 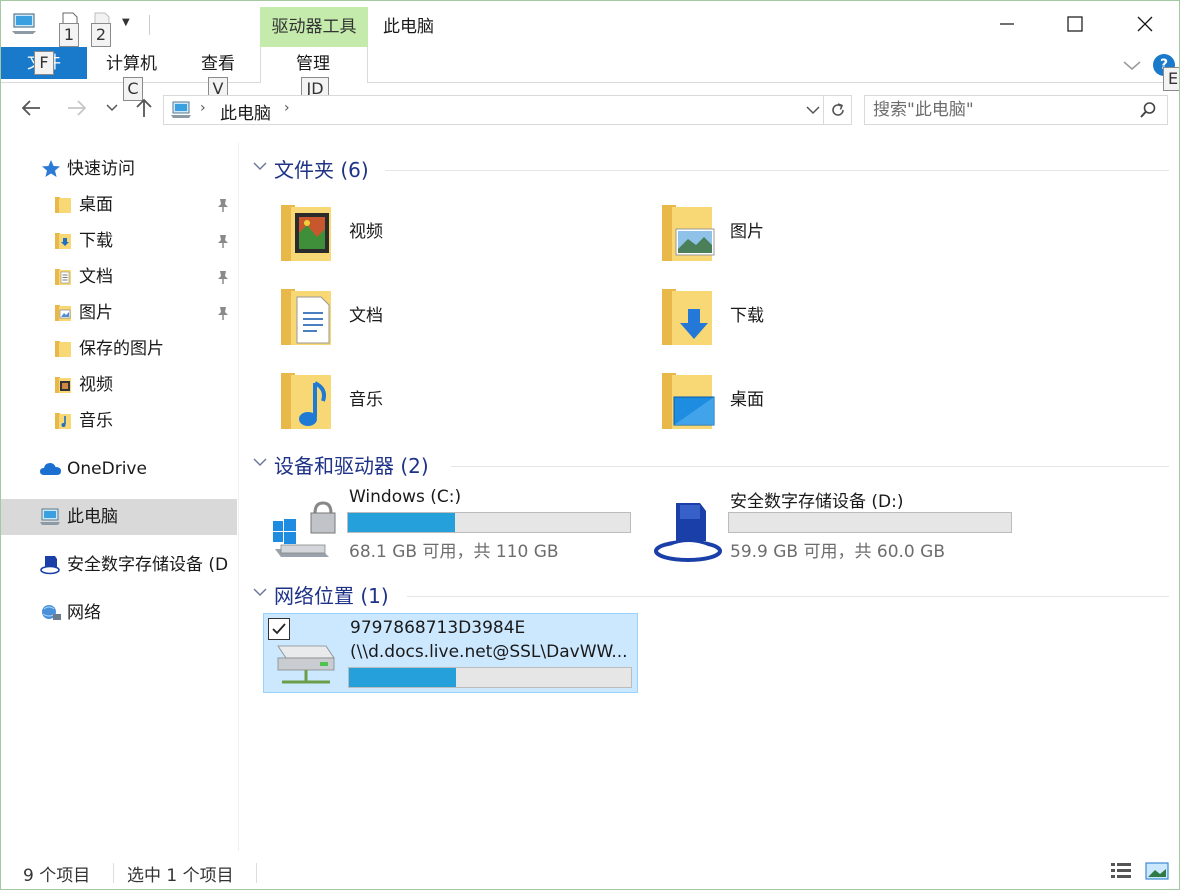 I want to click on folder-tile-pictures: 图片, so click(x=792, y=231).